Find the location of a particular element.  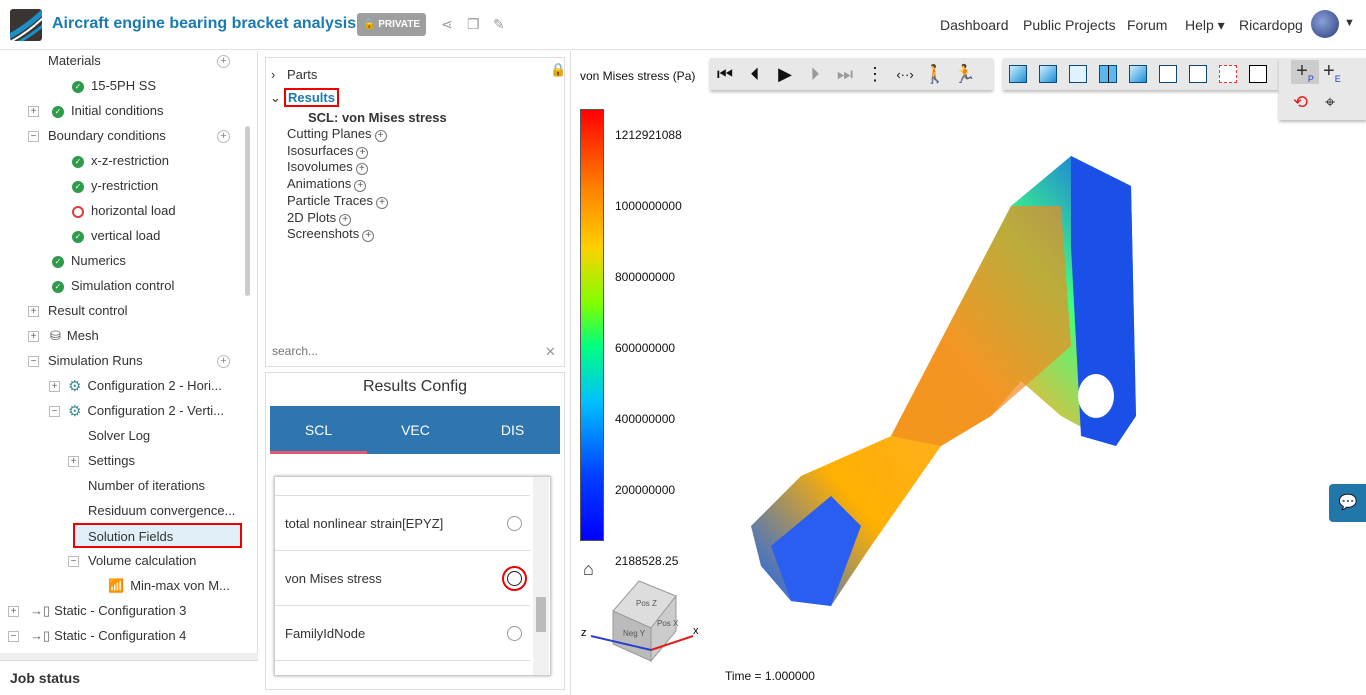

grid-cube-icon is located at coordinates (1258, 74).